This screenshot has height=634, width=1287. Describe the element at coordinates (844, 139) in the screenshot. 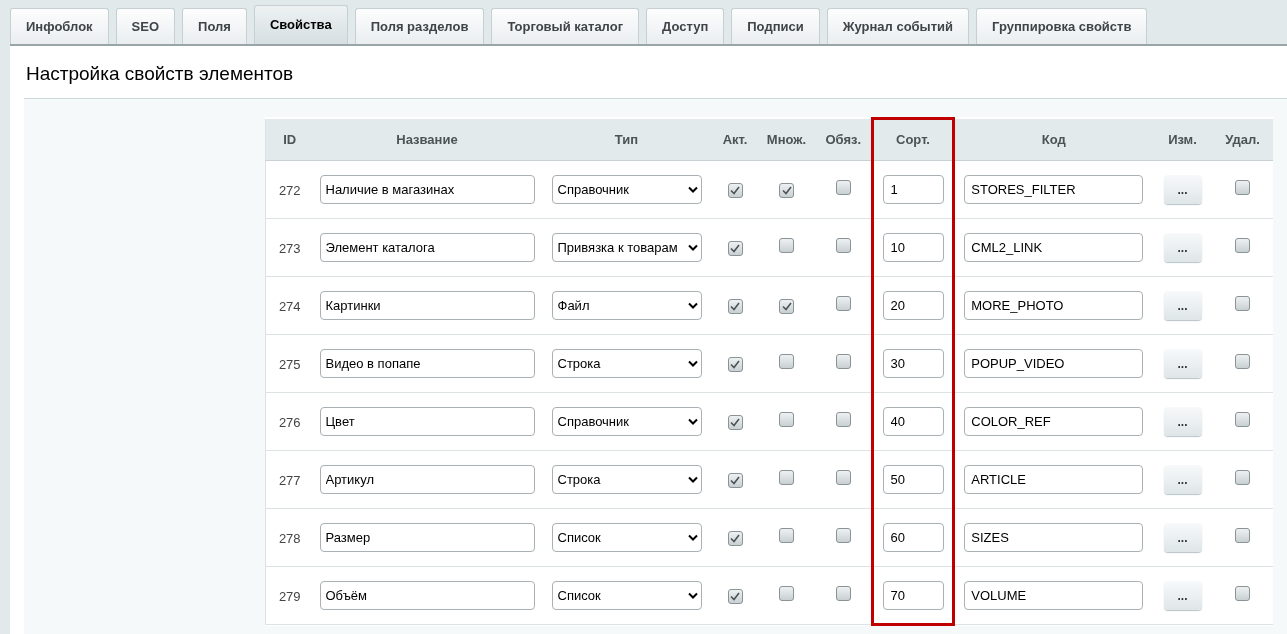

I see `column-header: Обяз.` at that location.